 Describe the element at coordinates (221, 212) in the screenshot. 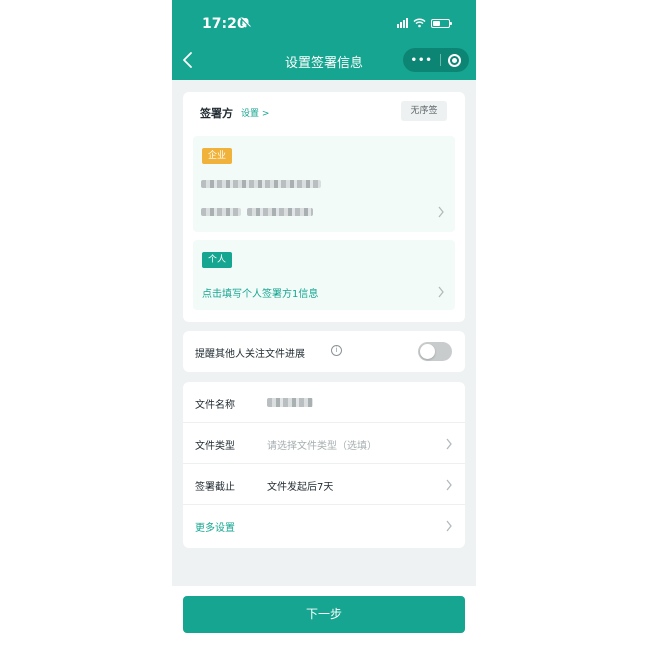

I see `enterprise-contact-redacted` at that location.